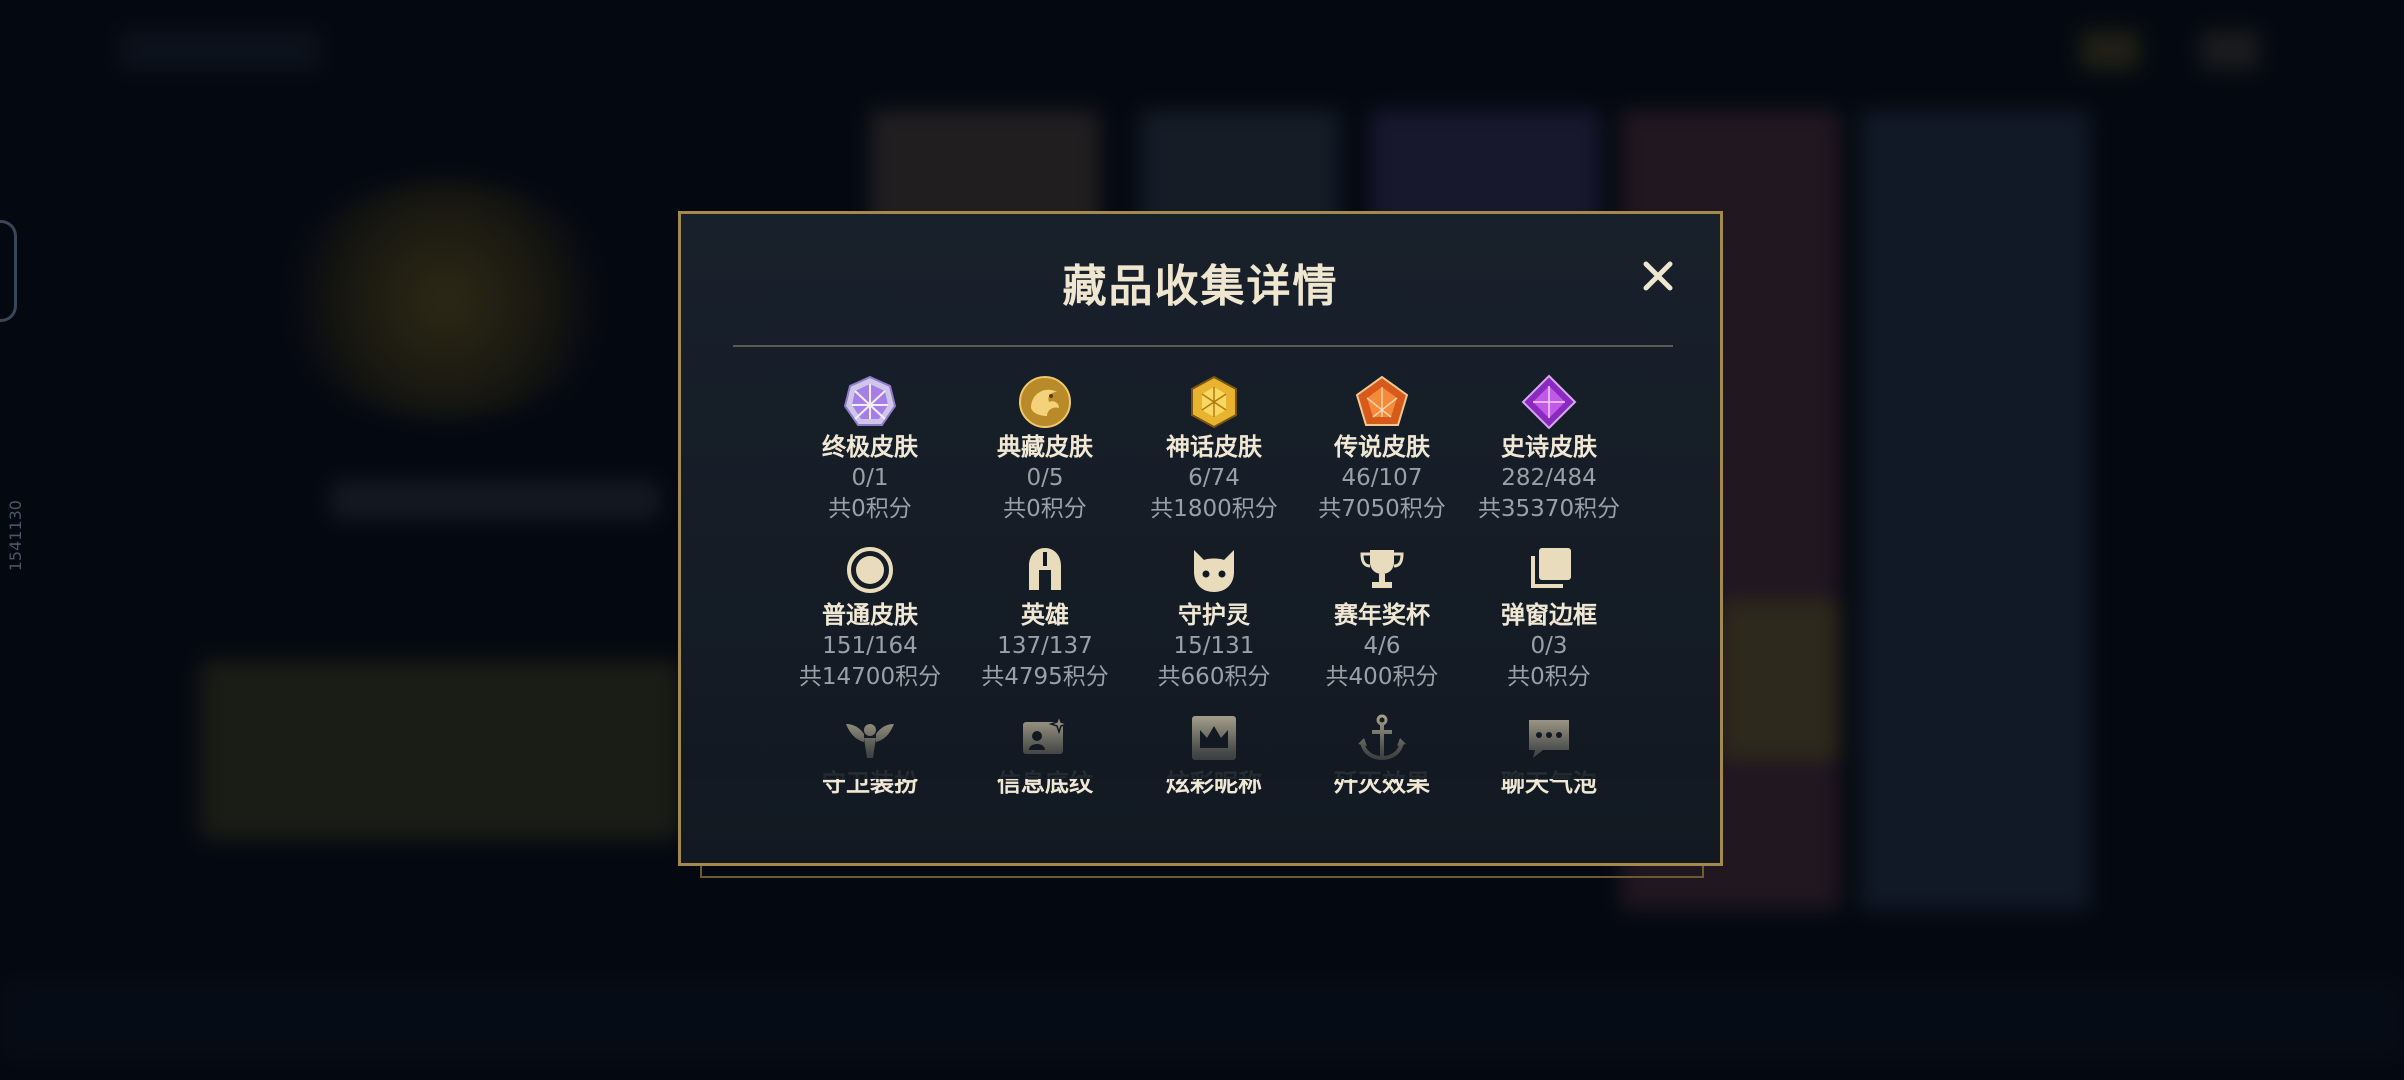  I want to click on item-points: 共14700积分, so click(870, 677).